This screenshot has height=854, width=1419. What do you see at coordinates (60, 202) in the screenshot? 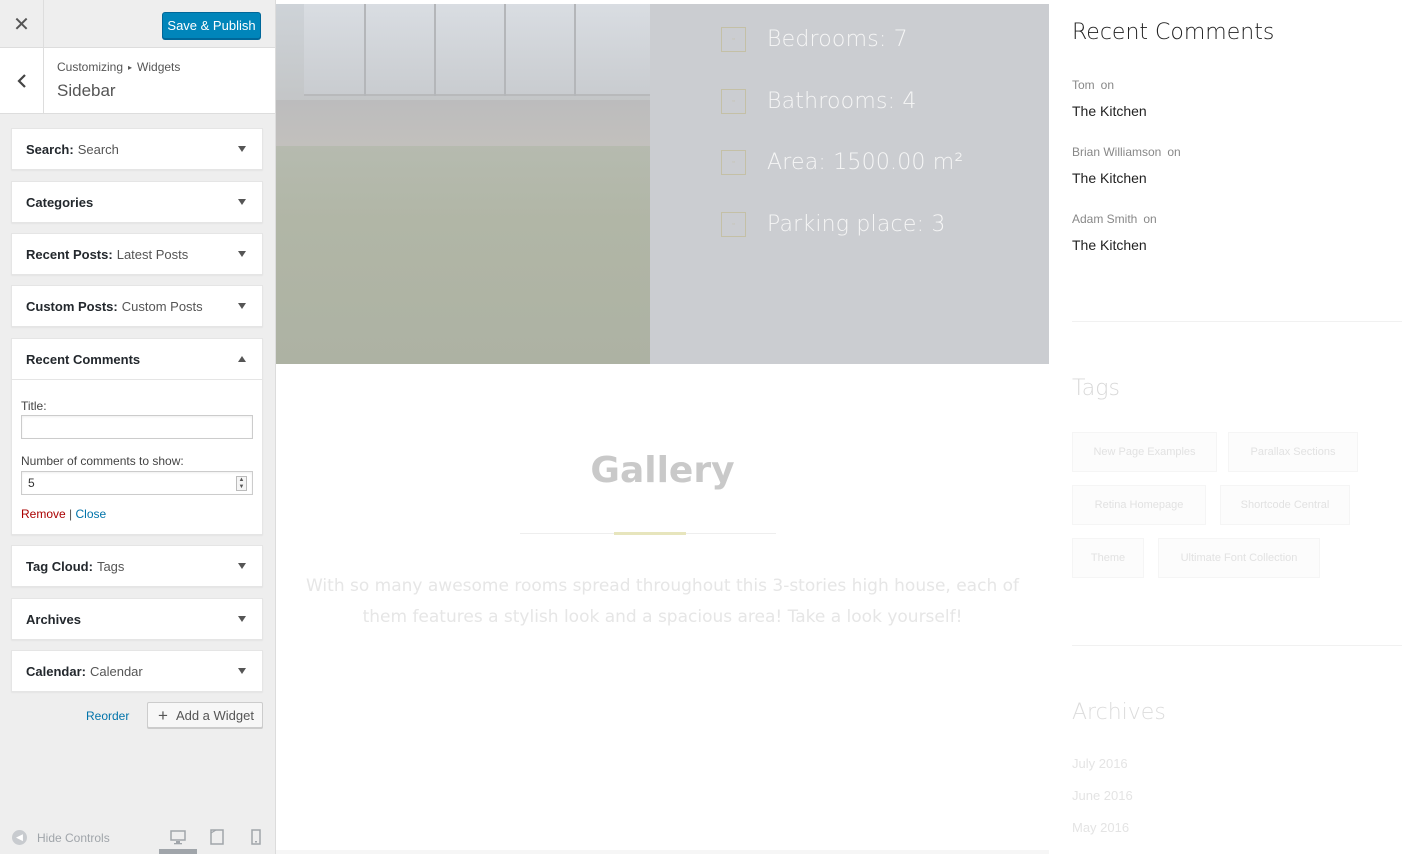
I see `widget-title: Categories` at bounding box center [60, 202].